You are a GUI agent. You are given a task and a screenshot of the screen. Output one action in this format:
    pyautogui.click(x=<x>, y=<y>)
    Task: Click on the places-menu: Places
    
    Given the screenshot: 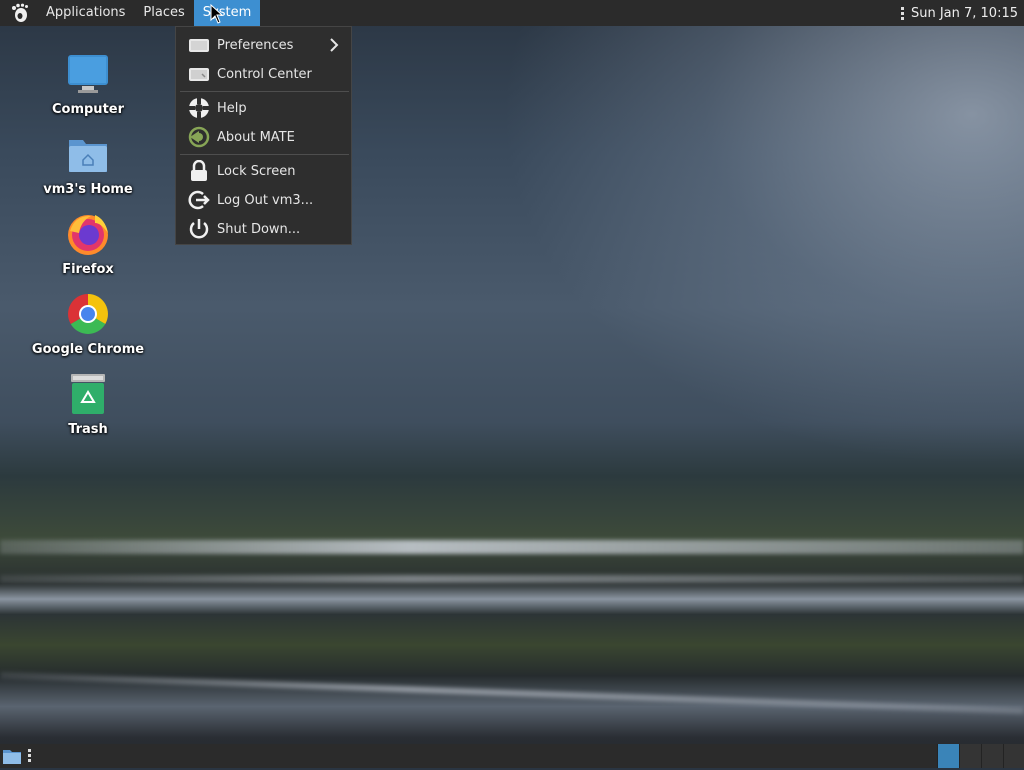 What is the action you would take?
    pyautogui.click(x=163, y=13)
    